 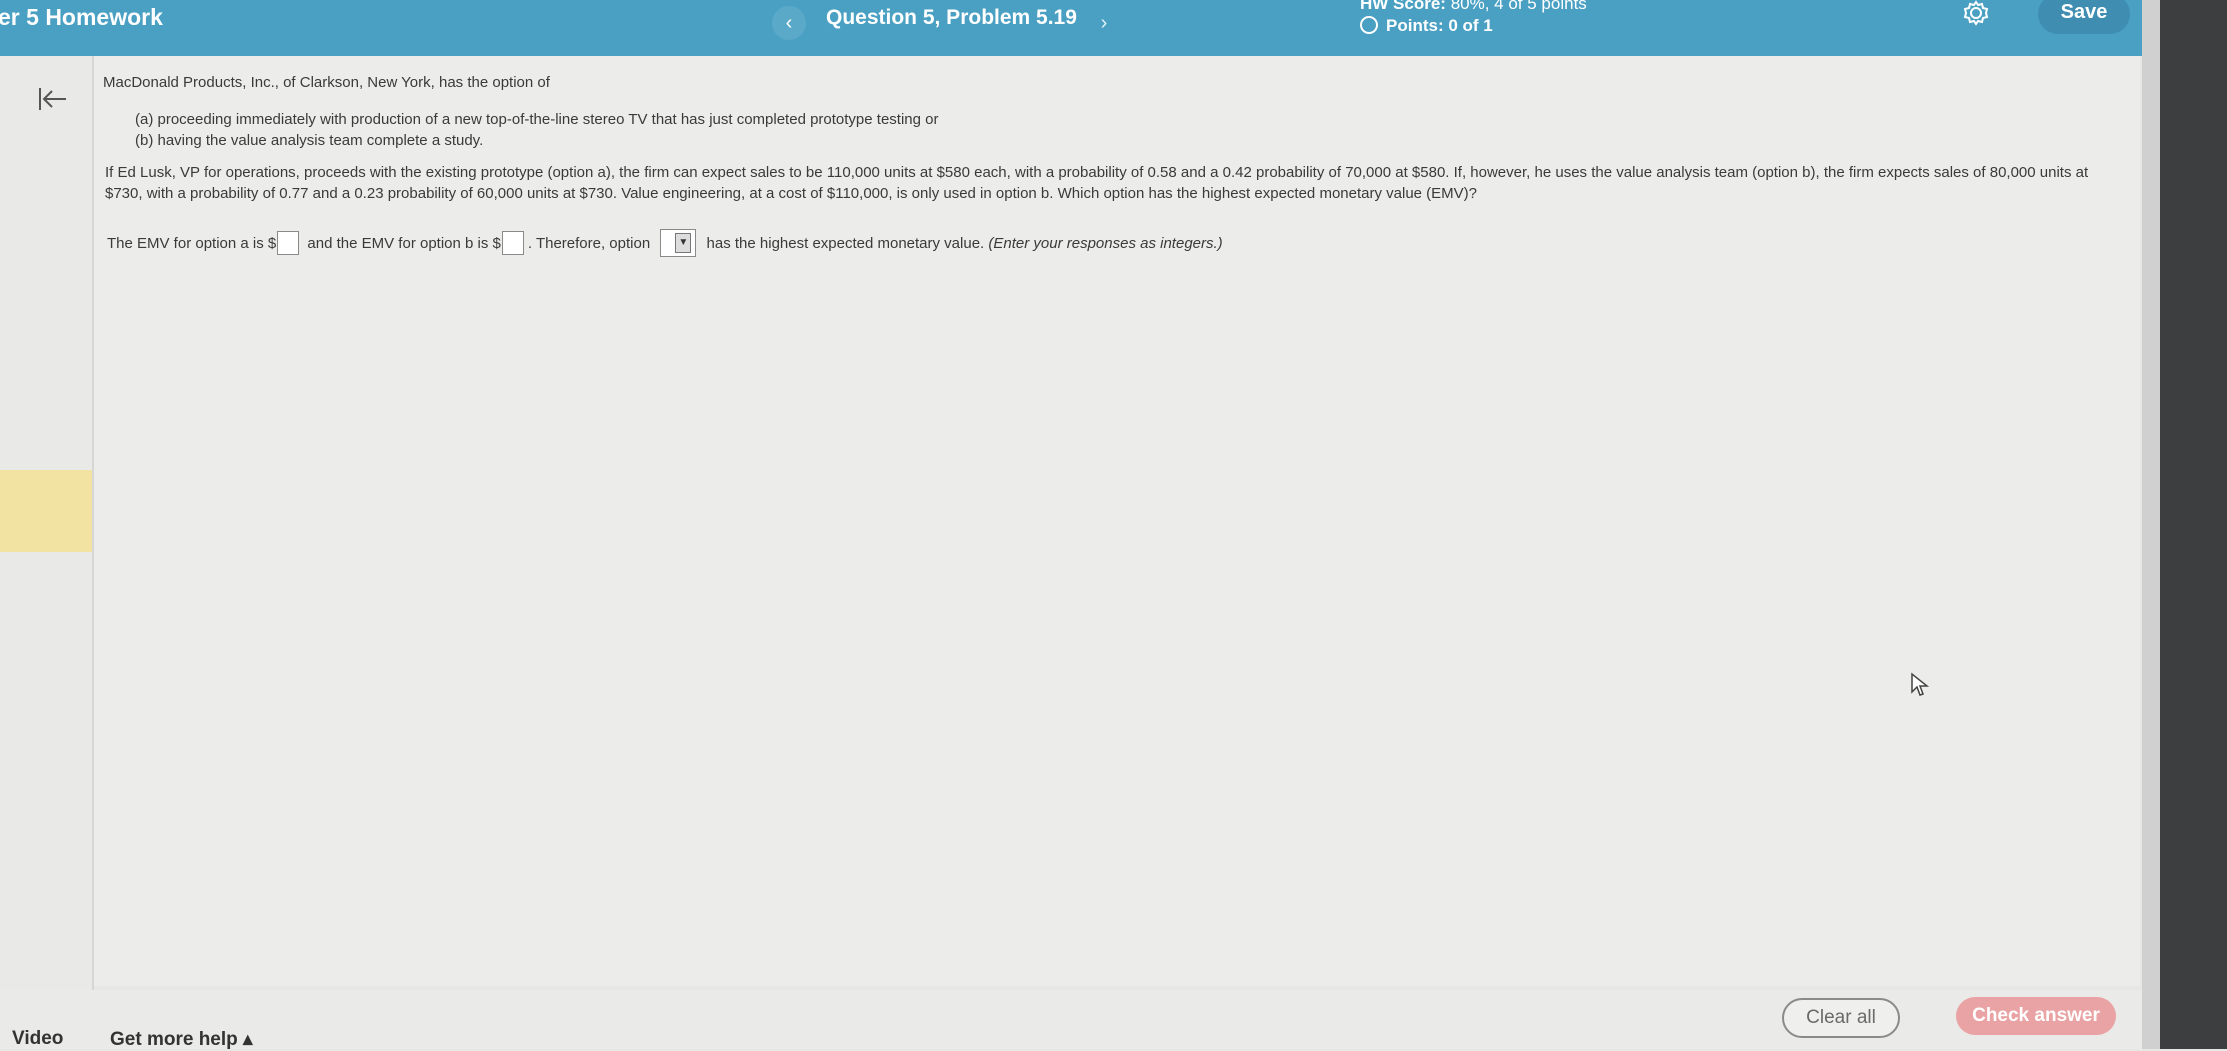 What do you see at coordinates (1105, 243) in the screenshot?
I see `answer-hint: (Enter your responses as integers.)` at bounding box center [1105, 243].